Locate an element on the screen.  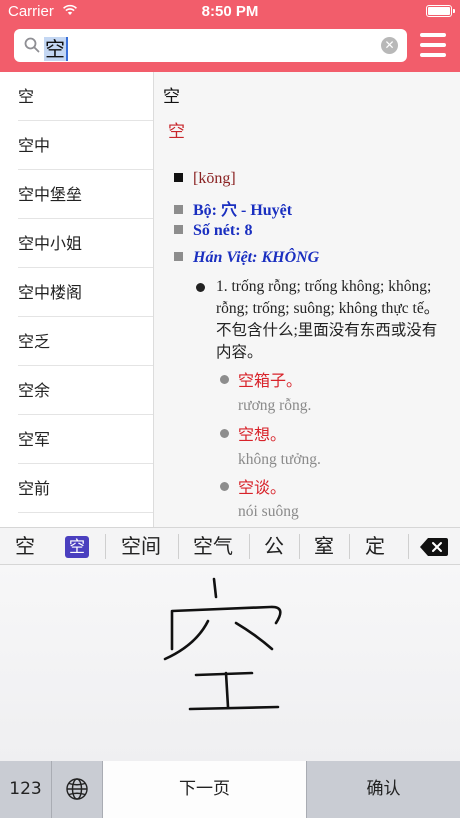
example-word: 空箱子。 is located at coordinates (270, 380).